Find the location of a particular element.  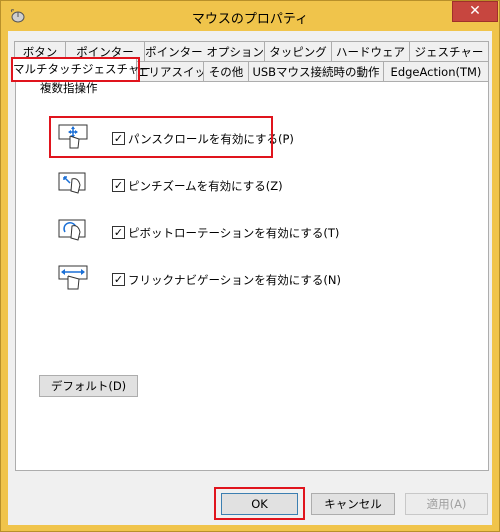

pivot-rotation-checkbox: ✓ is located at coordinates (118, 232).